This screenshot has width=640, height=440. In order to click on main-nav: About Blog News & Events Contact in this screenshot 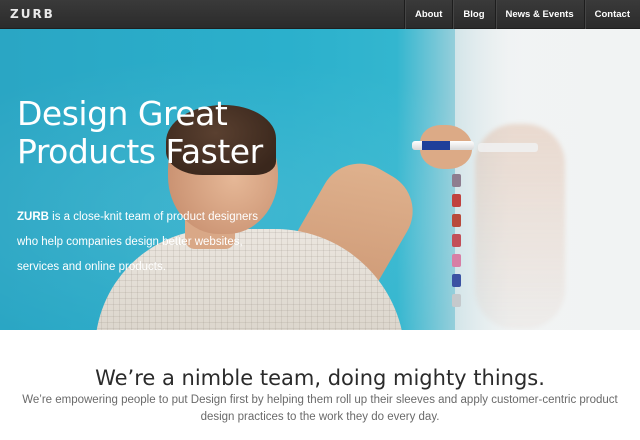, I will do `click(521, 14)`.